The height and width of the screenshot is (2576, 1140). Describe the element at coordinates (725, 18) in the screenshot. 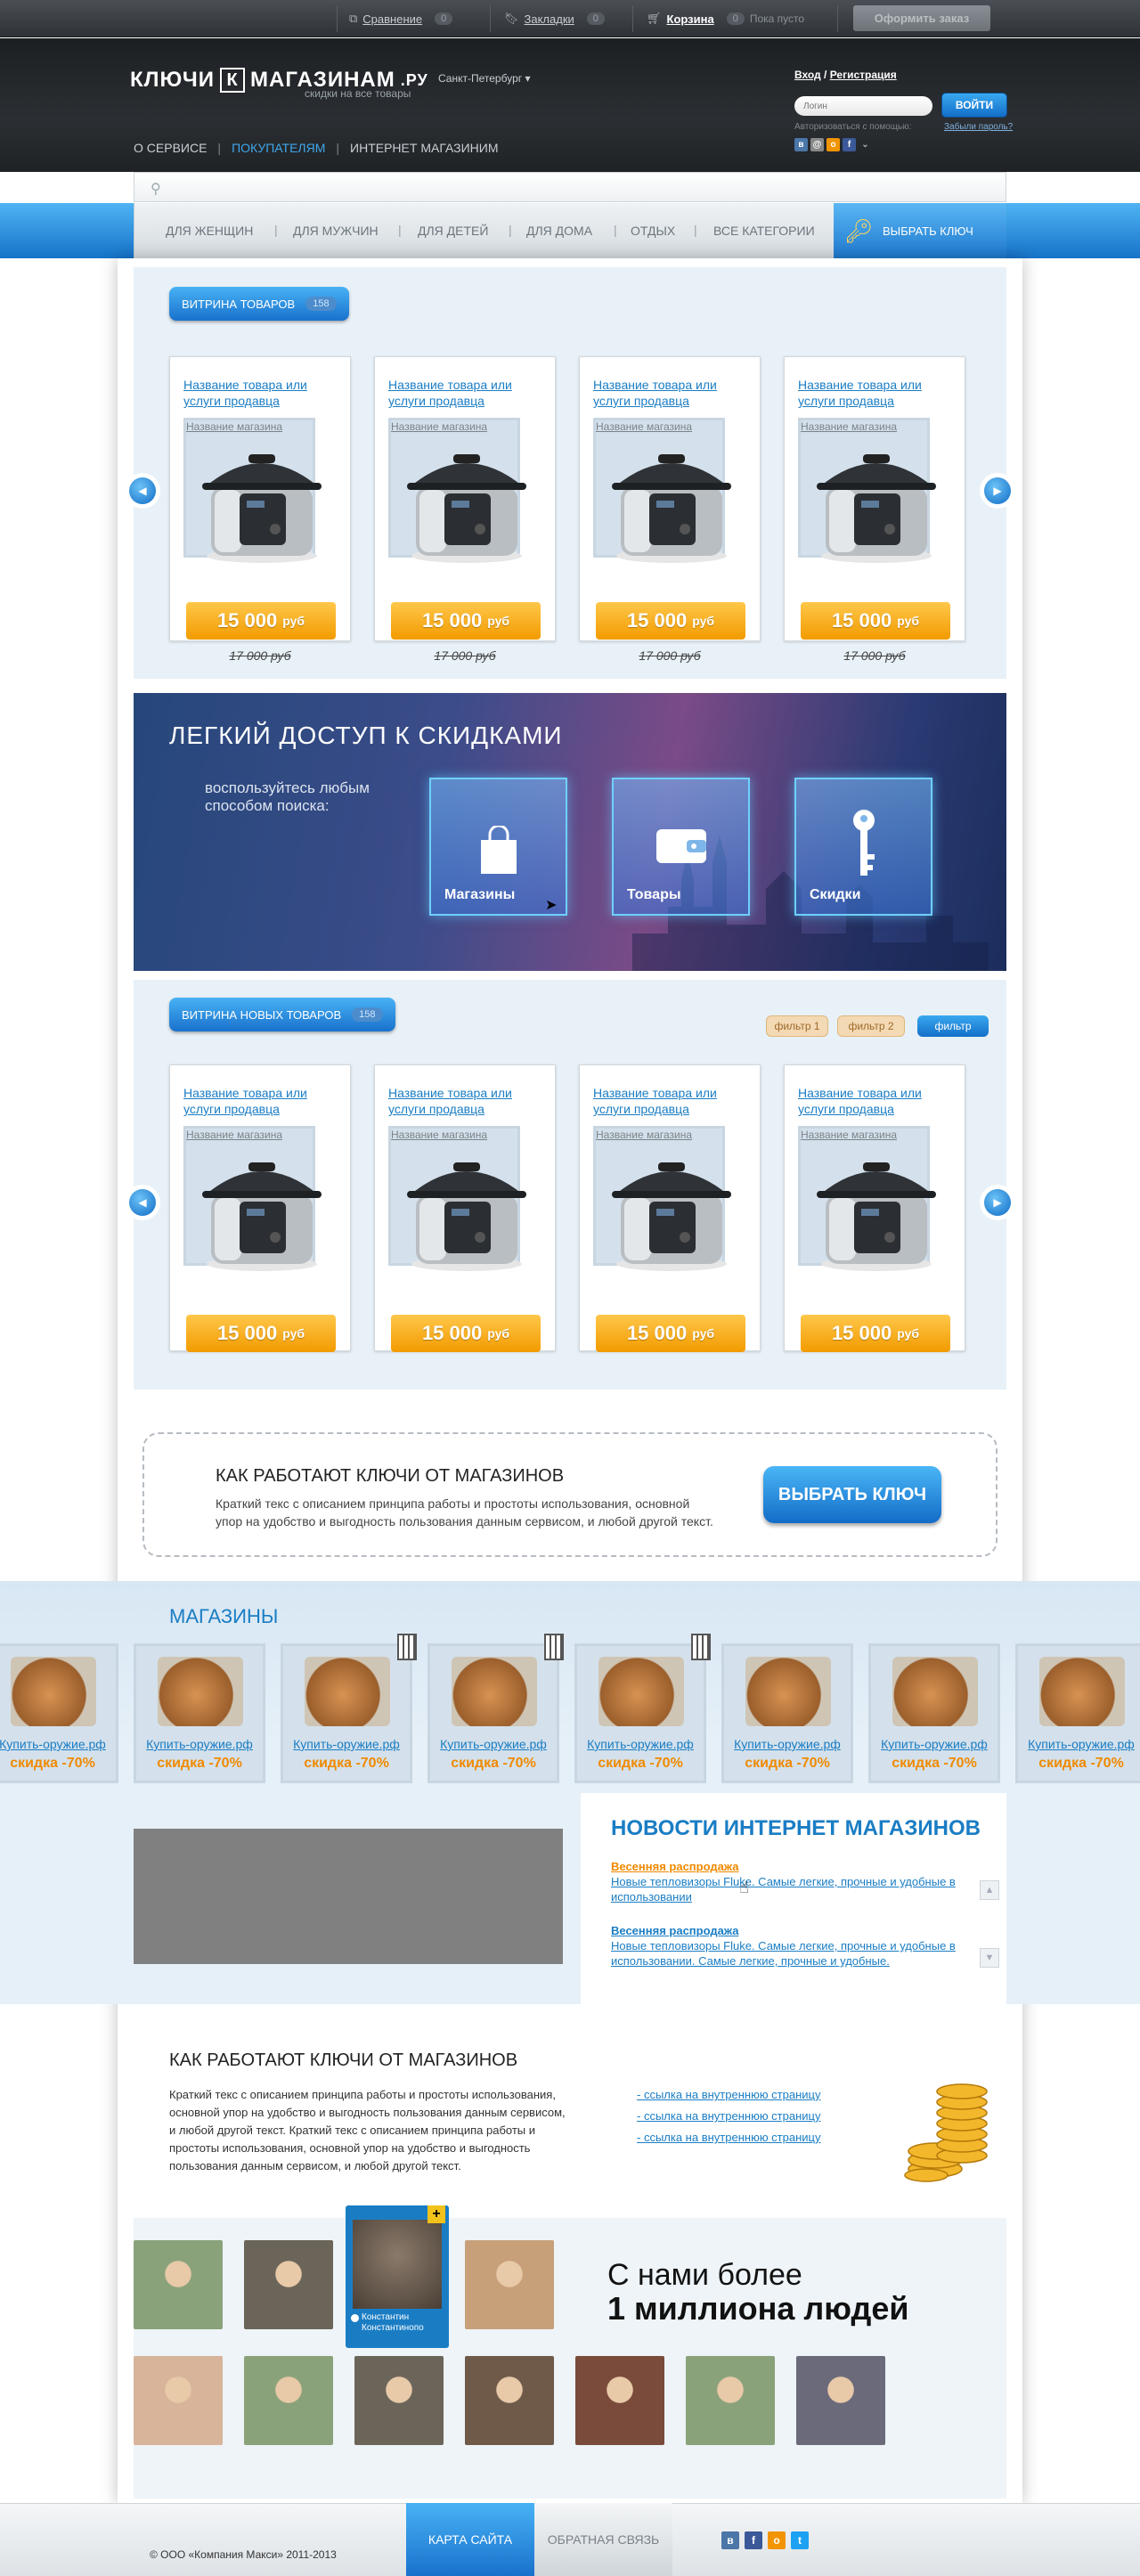

I see `cart-link: 🛒︎ Корзина 0 Пока пусто` at that location.